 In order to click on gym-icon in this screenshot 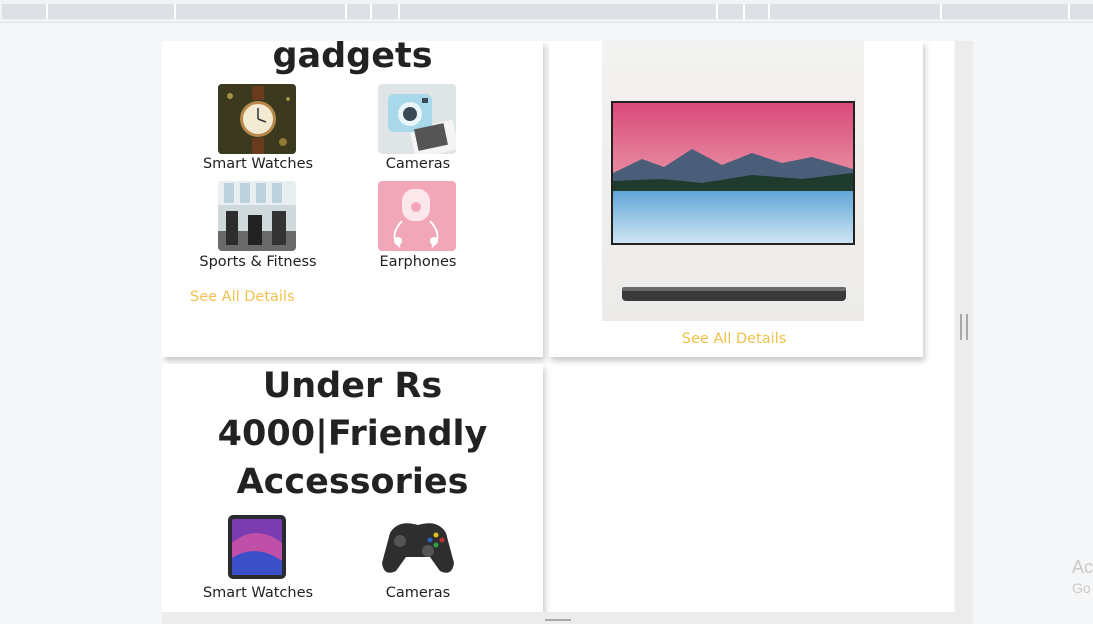, I will do `click(257, 216)`.